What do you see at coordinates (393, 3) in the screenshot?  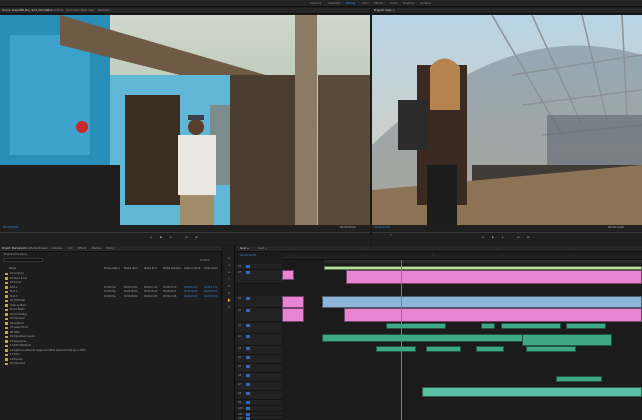 I see `workspace-audio: Audio` at bounding box center [393, 3].